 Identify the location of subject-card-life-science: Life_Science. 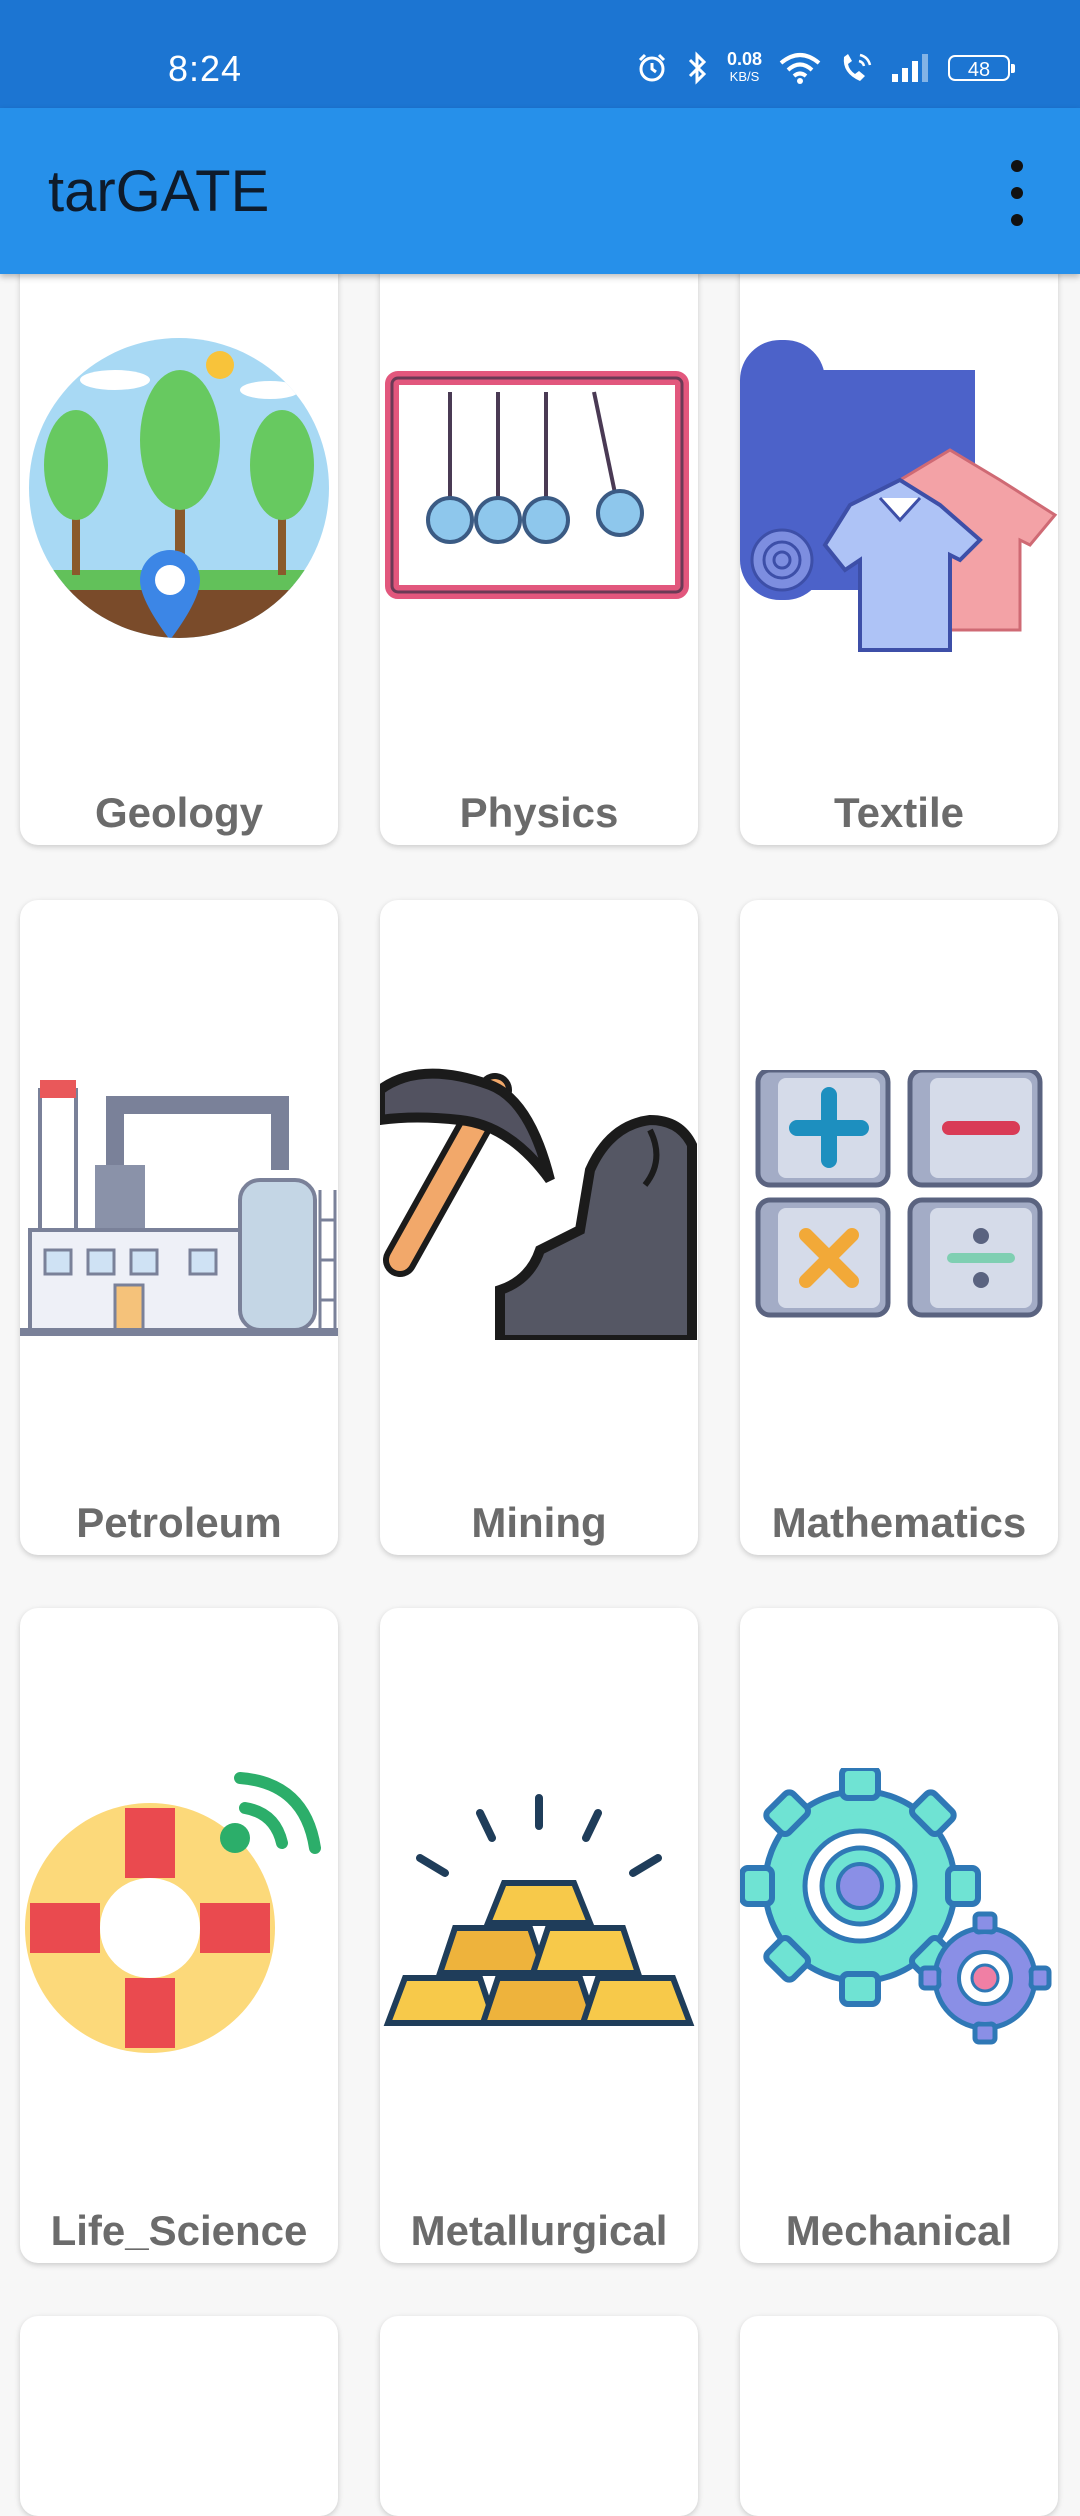
(179, 1935).